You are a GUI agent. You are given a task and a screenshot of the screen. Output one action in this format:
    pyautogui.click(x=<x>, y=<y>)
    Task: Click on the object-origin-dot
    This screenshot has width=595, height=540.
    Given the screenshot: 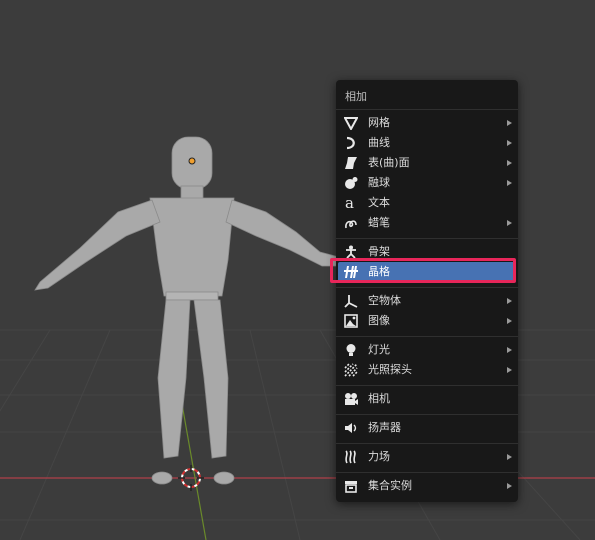 What is the action you would take?
    pyautogui.click(x=192, y=161)
    